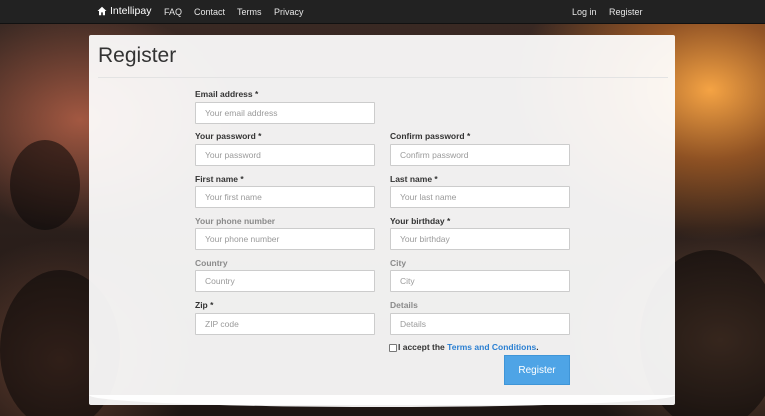 The width and height of the screenshot is (765, 416). What do you see at coordinates (285, 113) in the screenshot?
I see `email-field` at bounding box center [285, 113].